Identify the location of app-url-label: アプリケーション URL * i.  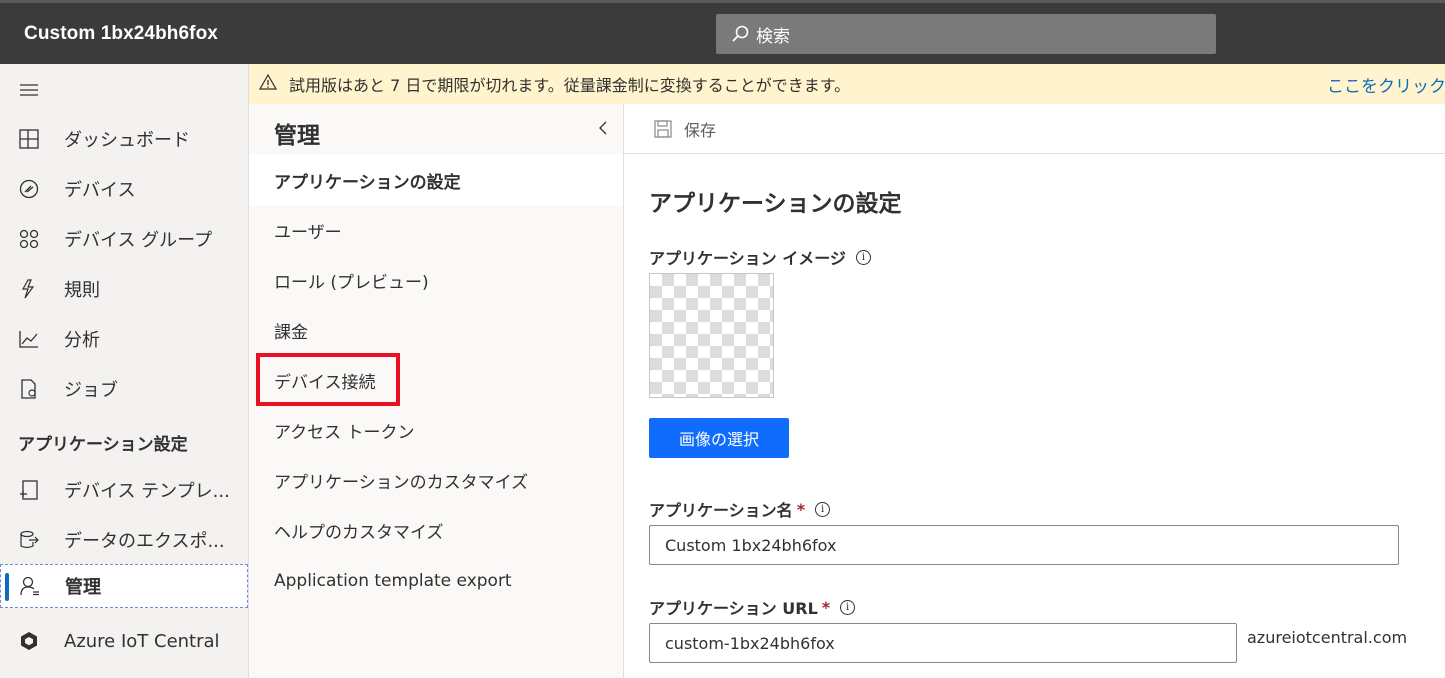
(752, 607).